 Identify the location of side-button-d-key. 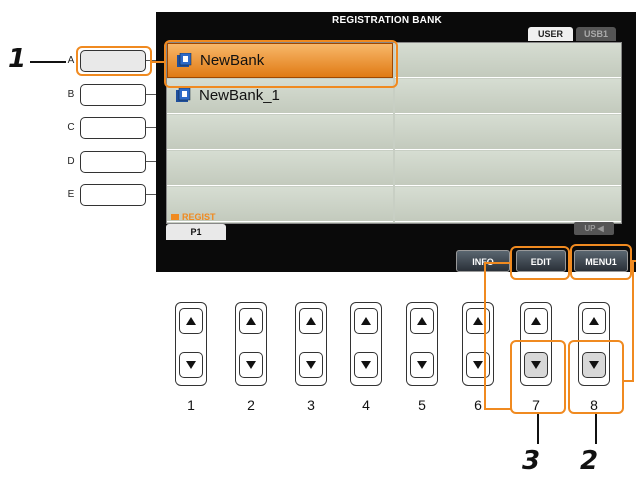
(113, 162).